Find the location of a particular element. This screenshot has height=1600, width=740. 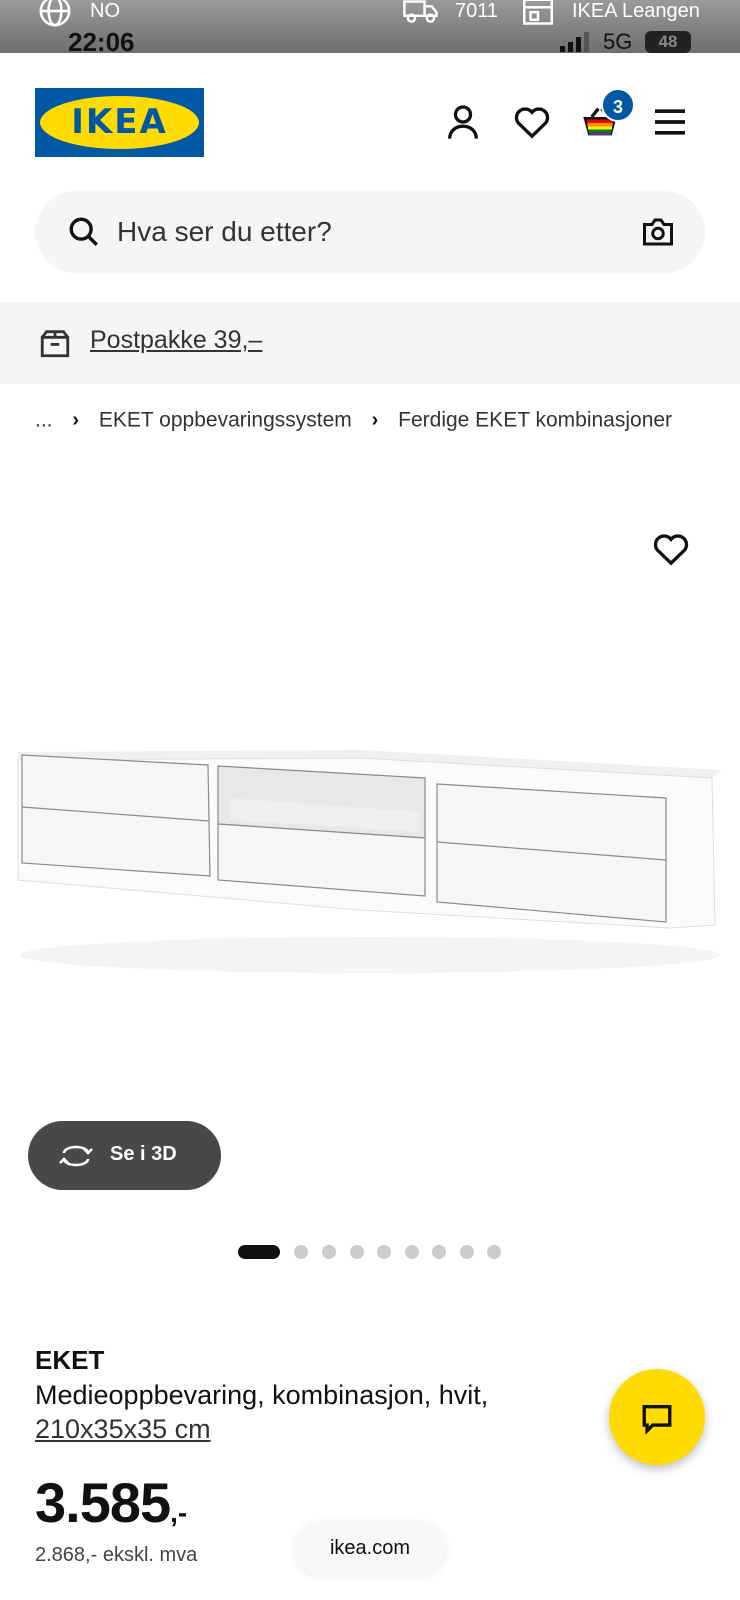

rotate-3d-icon is located at coordinates (76, 1156).